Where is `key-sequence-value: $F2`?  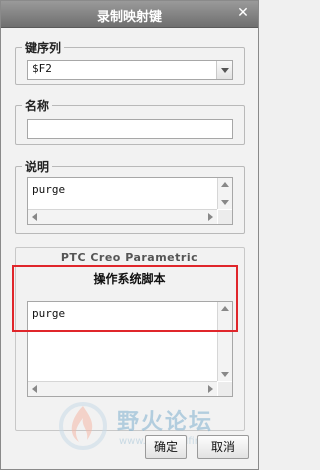
key-sequence-value: $F2 is located at coordinates (42, 68).